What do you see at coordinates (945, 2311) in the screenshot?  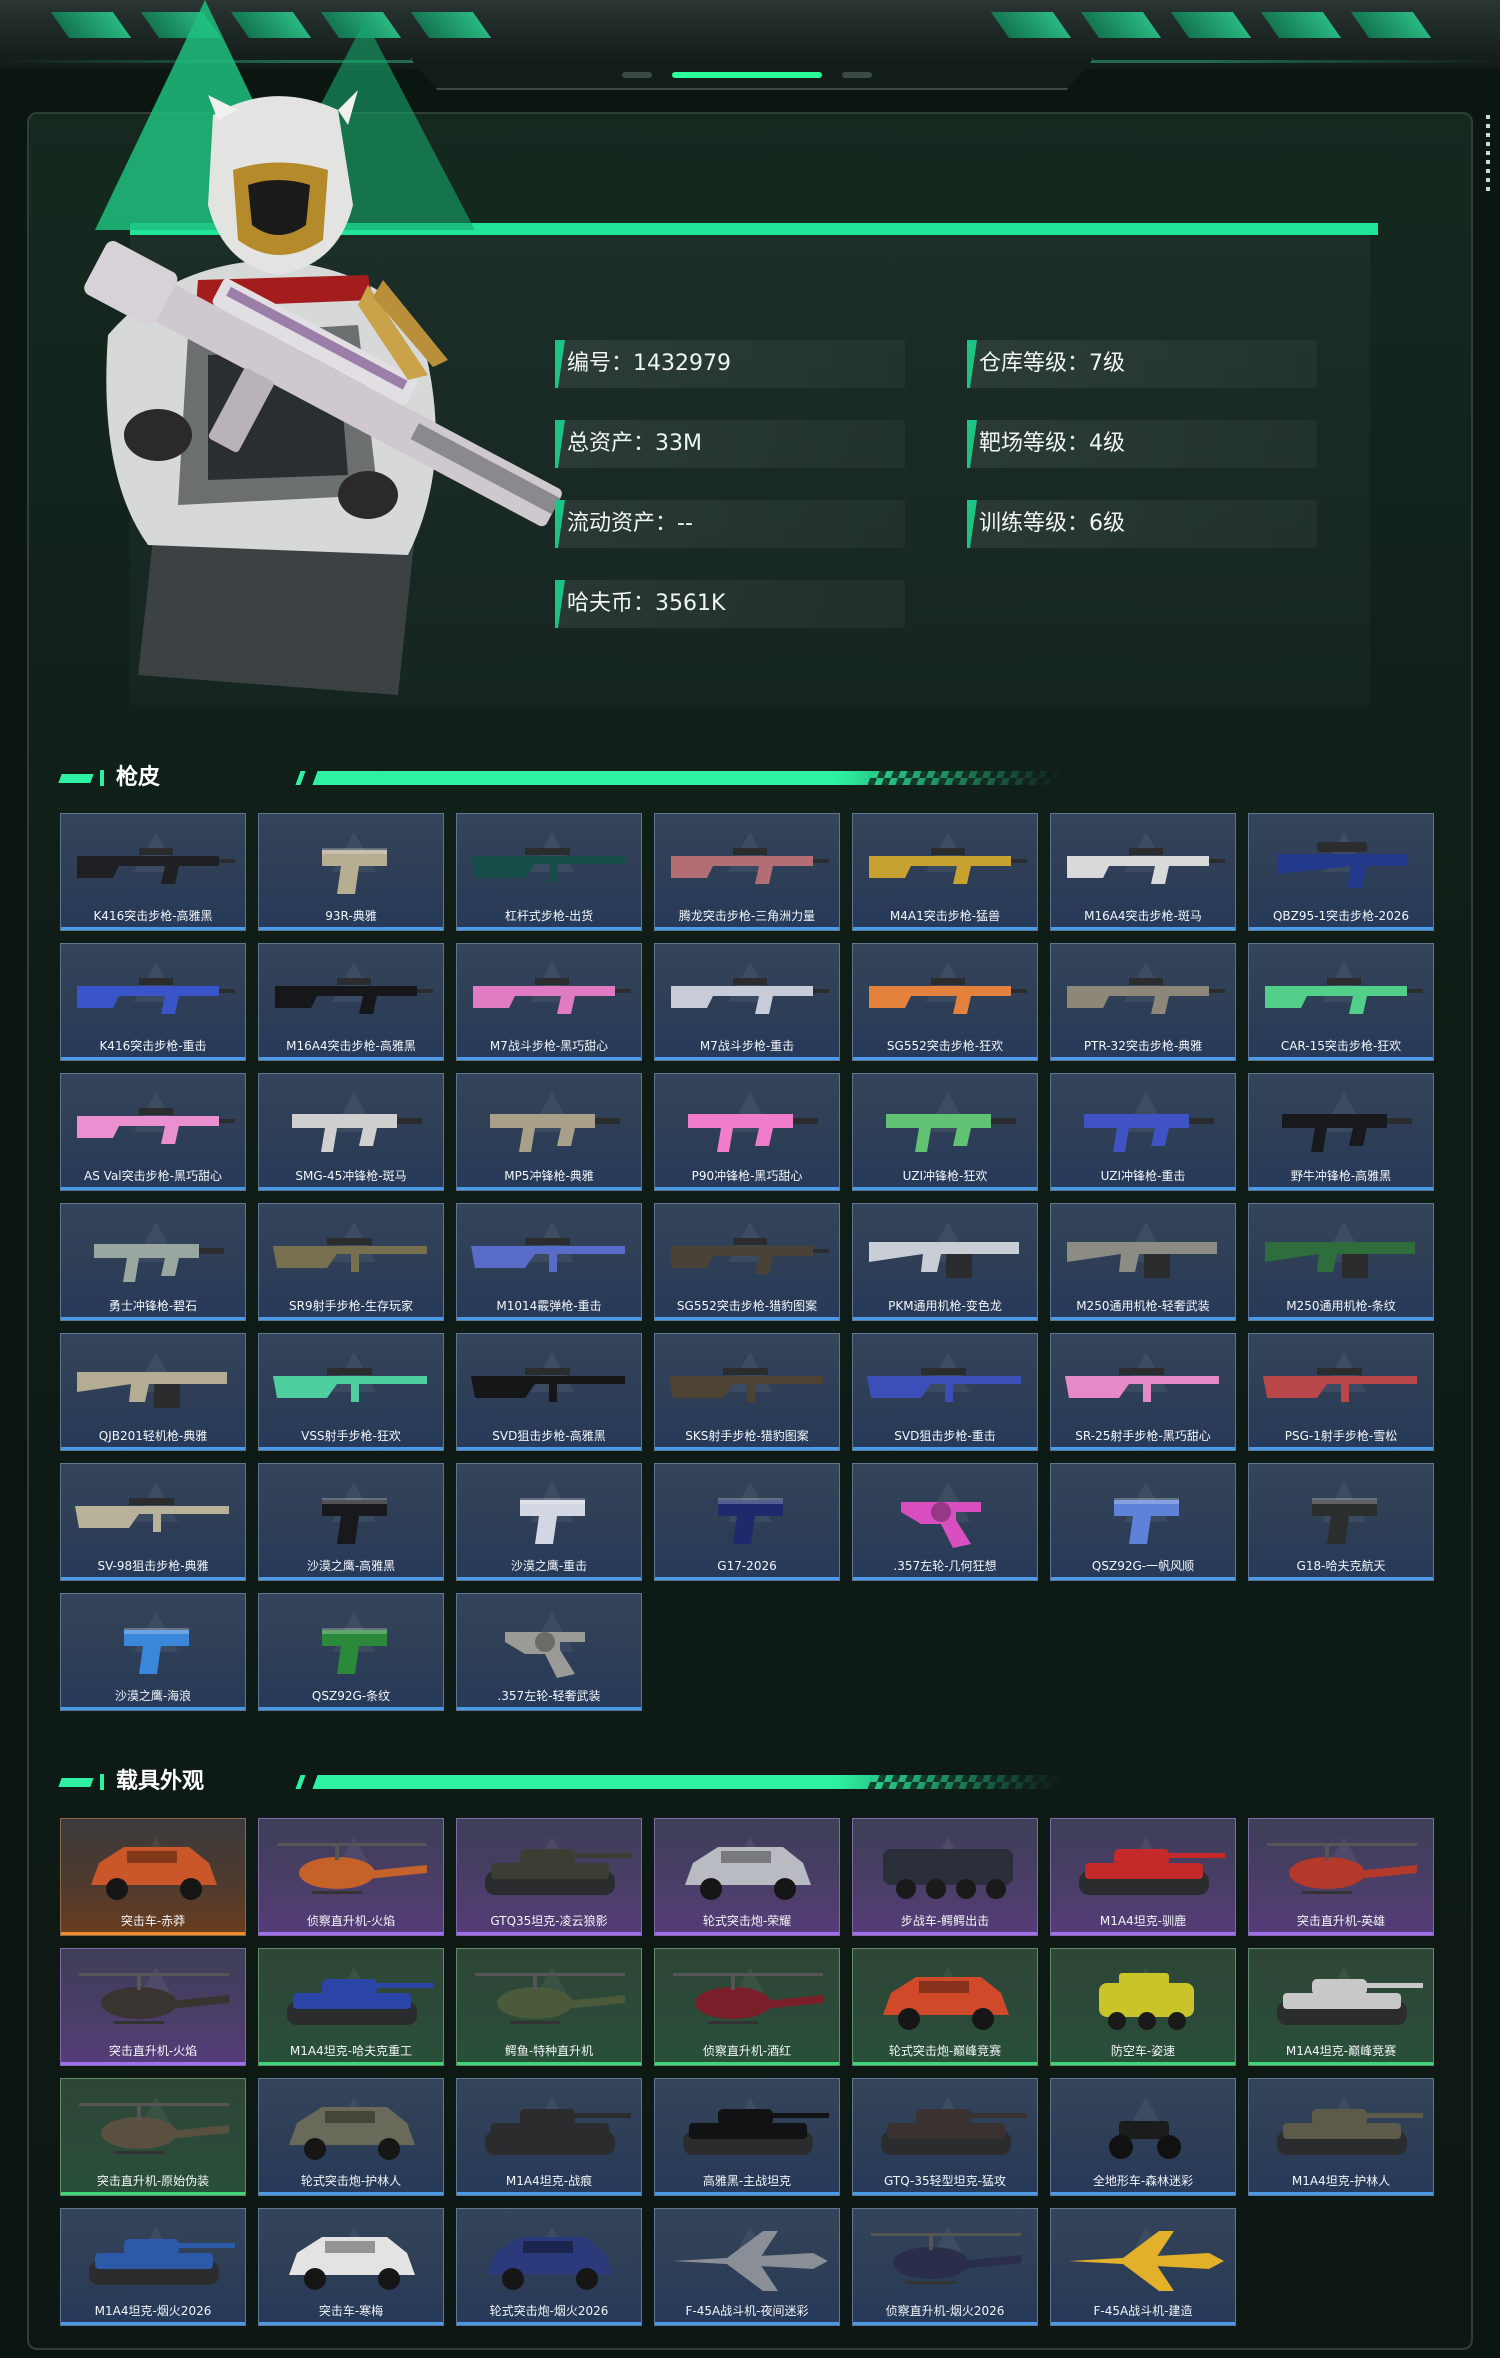 I see `vehicle-skin-label: 侦察直升机-烟火2026` at bounding box center [945, 2311].